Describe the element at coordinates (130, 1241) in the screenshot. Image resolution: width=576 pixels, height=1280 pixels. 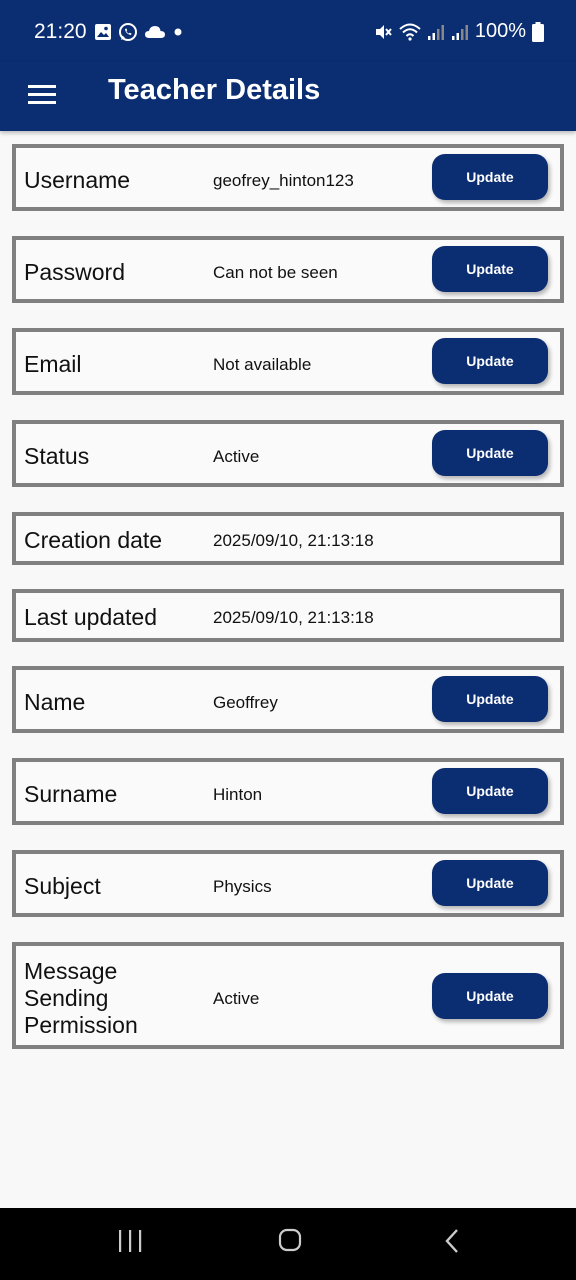
I see `recent-apps-icon` at that location.